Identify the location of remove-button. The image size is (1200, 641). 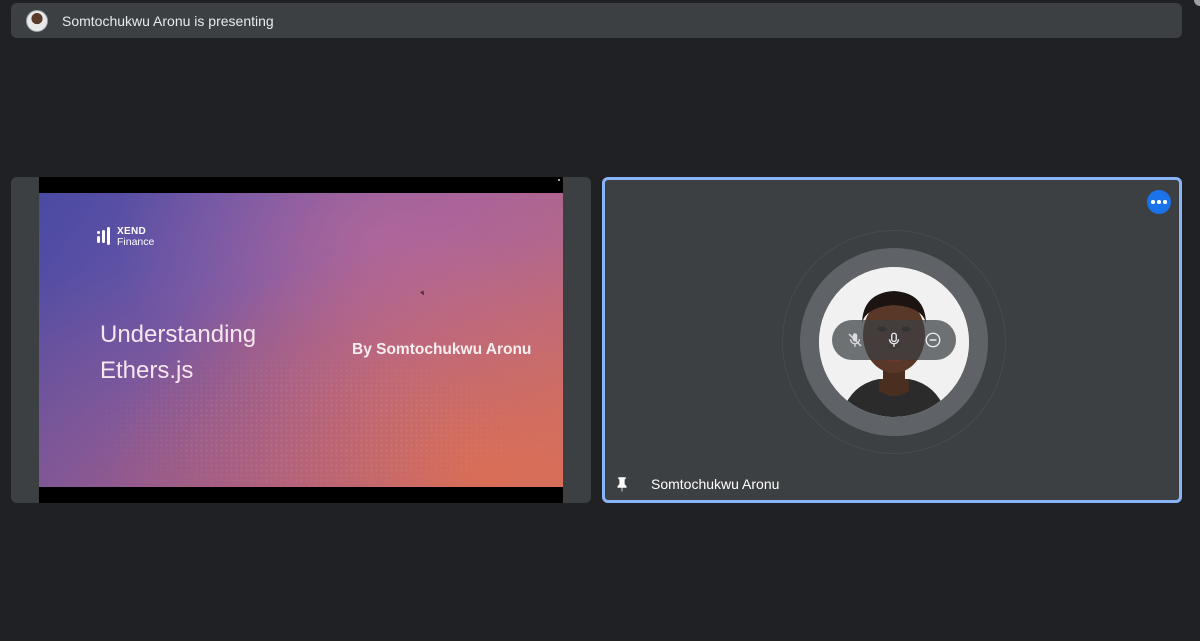
(933, 340).